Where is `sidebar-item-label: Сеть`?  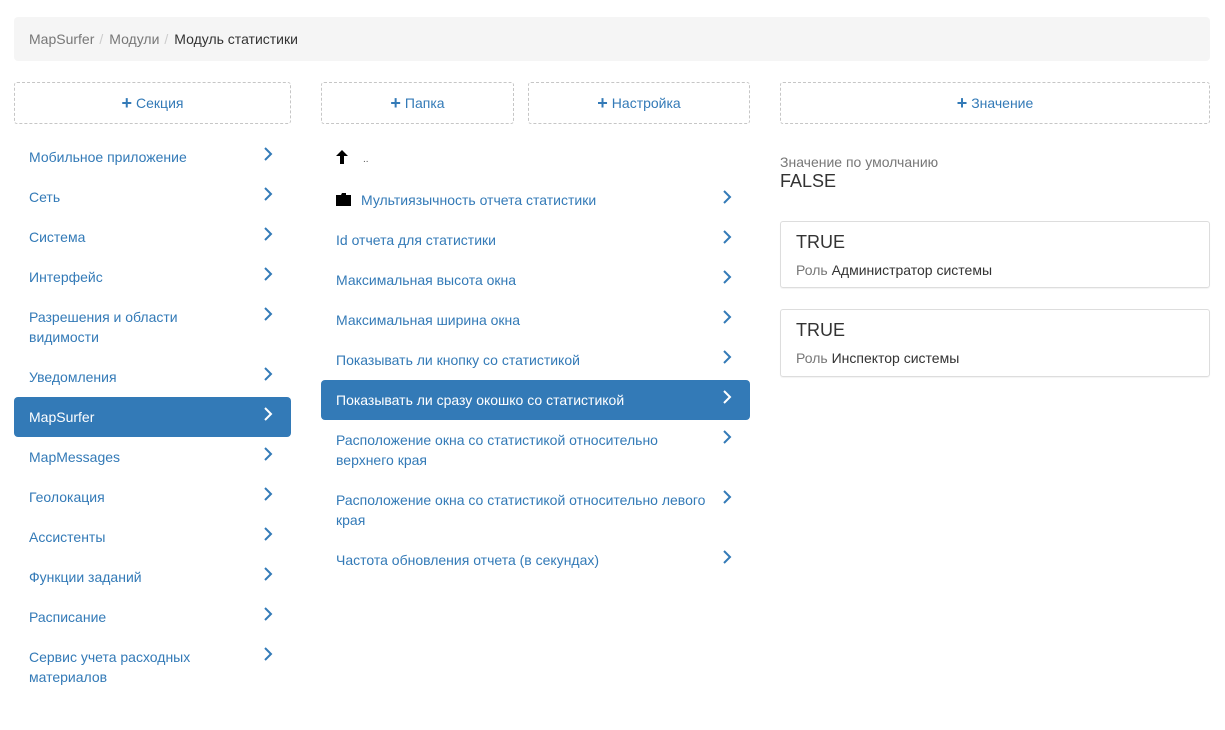 sidebar-item-label: Сеть is located at coordinates (45, 197).